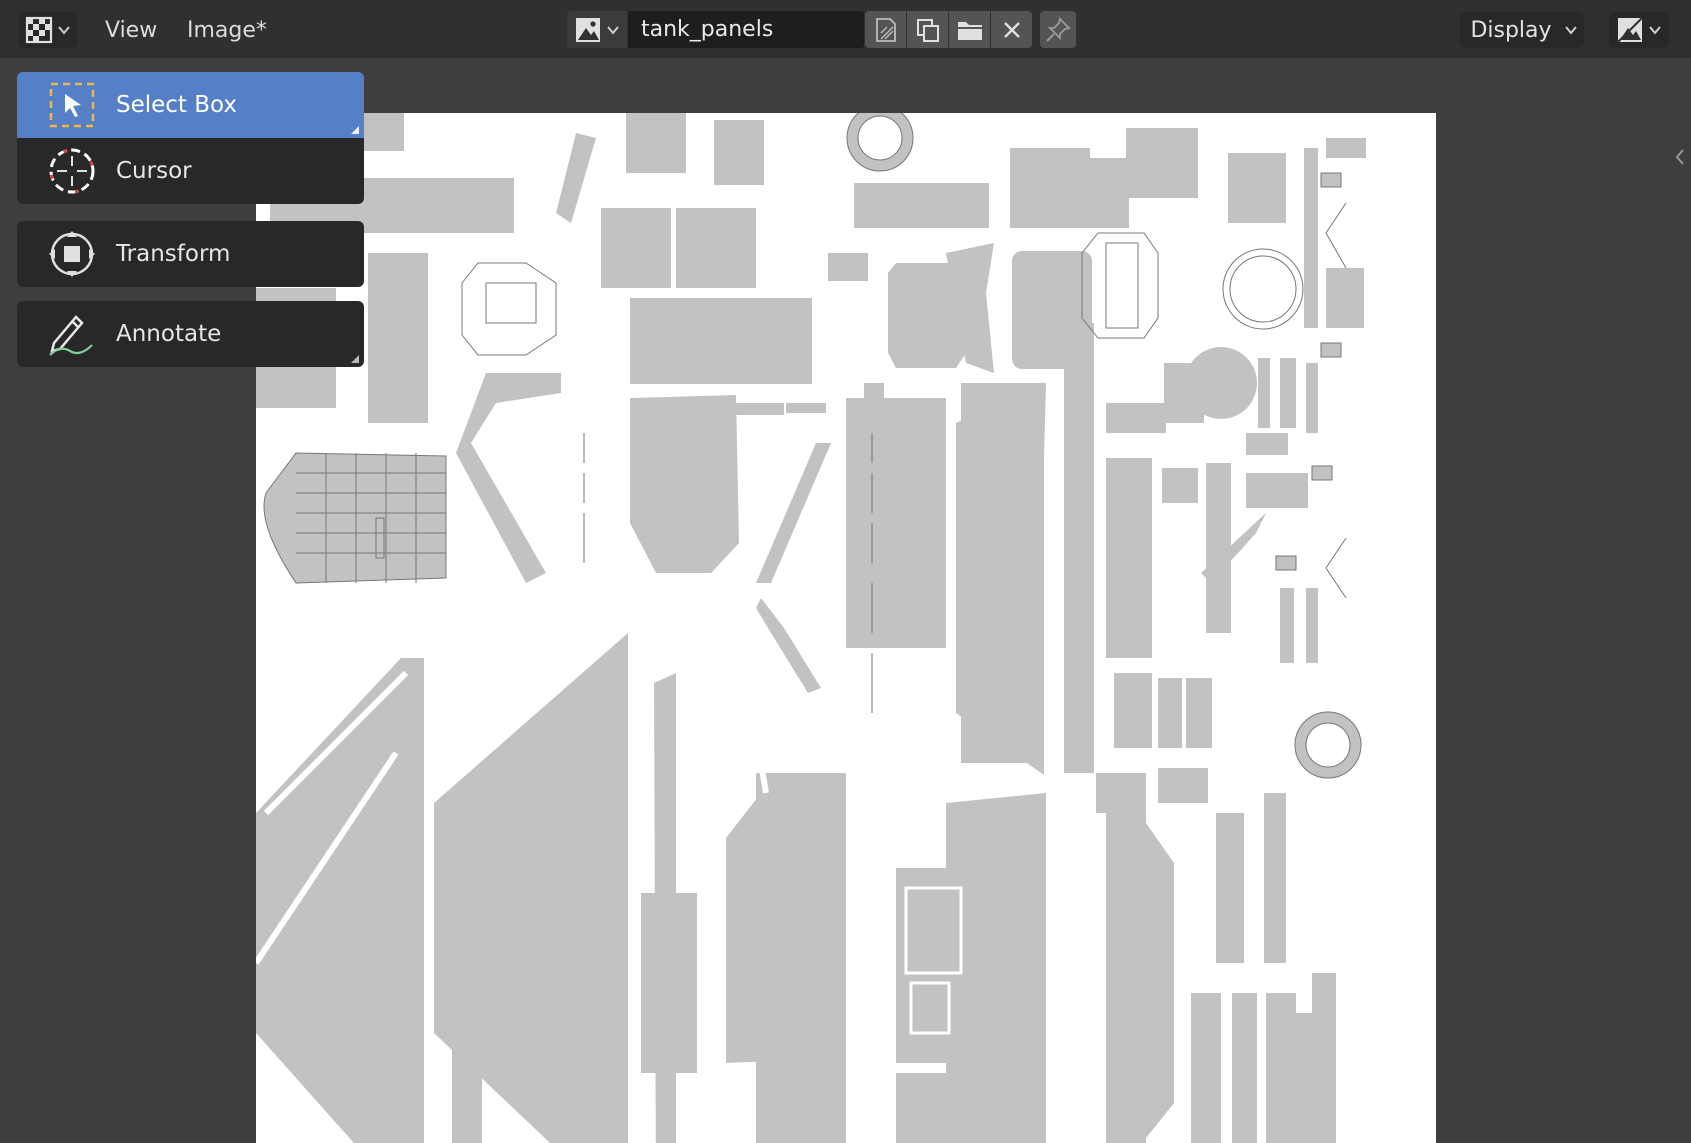 Image resolution: width=1691 pixels, height=1143 pixels. I want to click on unlink-image-button, so click(1011, 29).